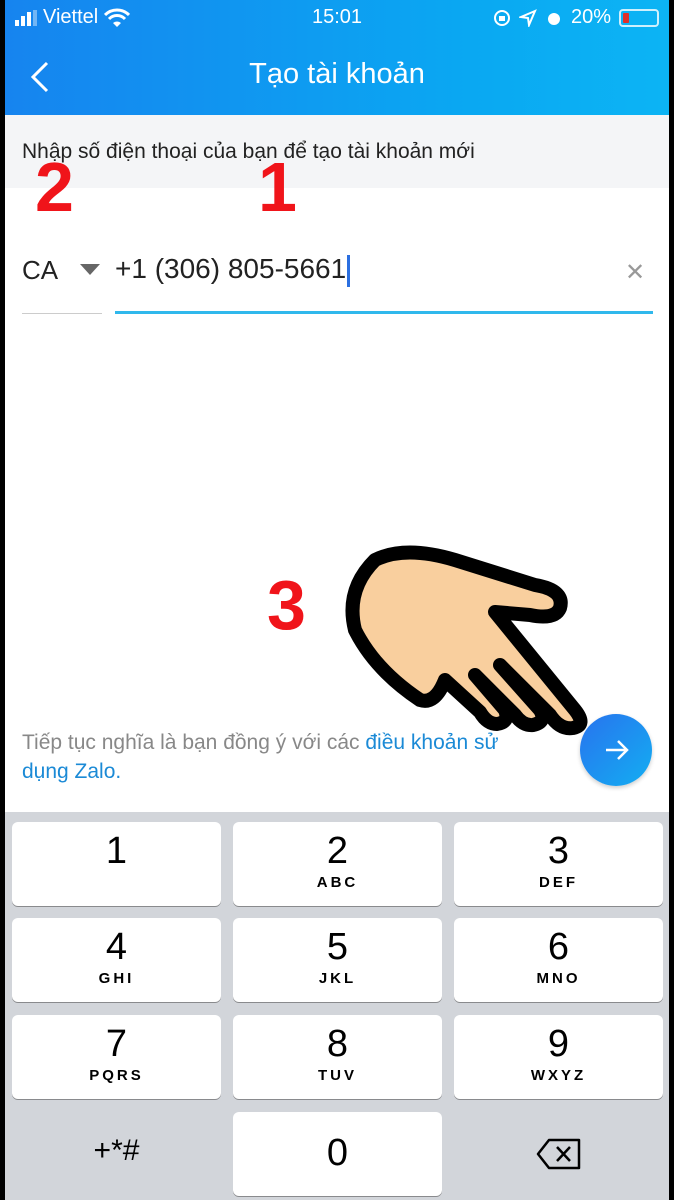 This screenshot has width=674, height=1200. What do you see at coordinates (116, 1150) in the screenshot?
I see `key-digit: +*#` at bounding box center [116, 1150].